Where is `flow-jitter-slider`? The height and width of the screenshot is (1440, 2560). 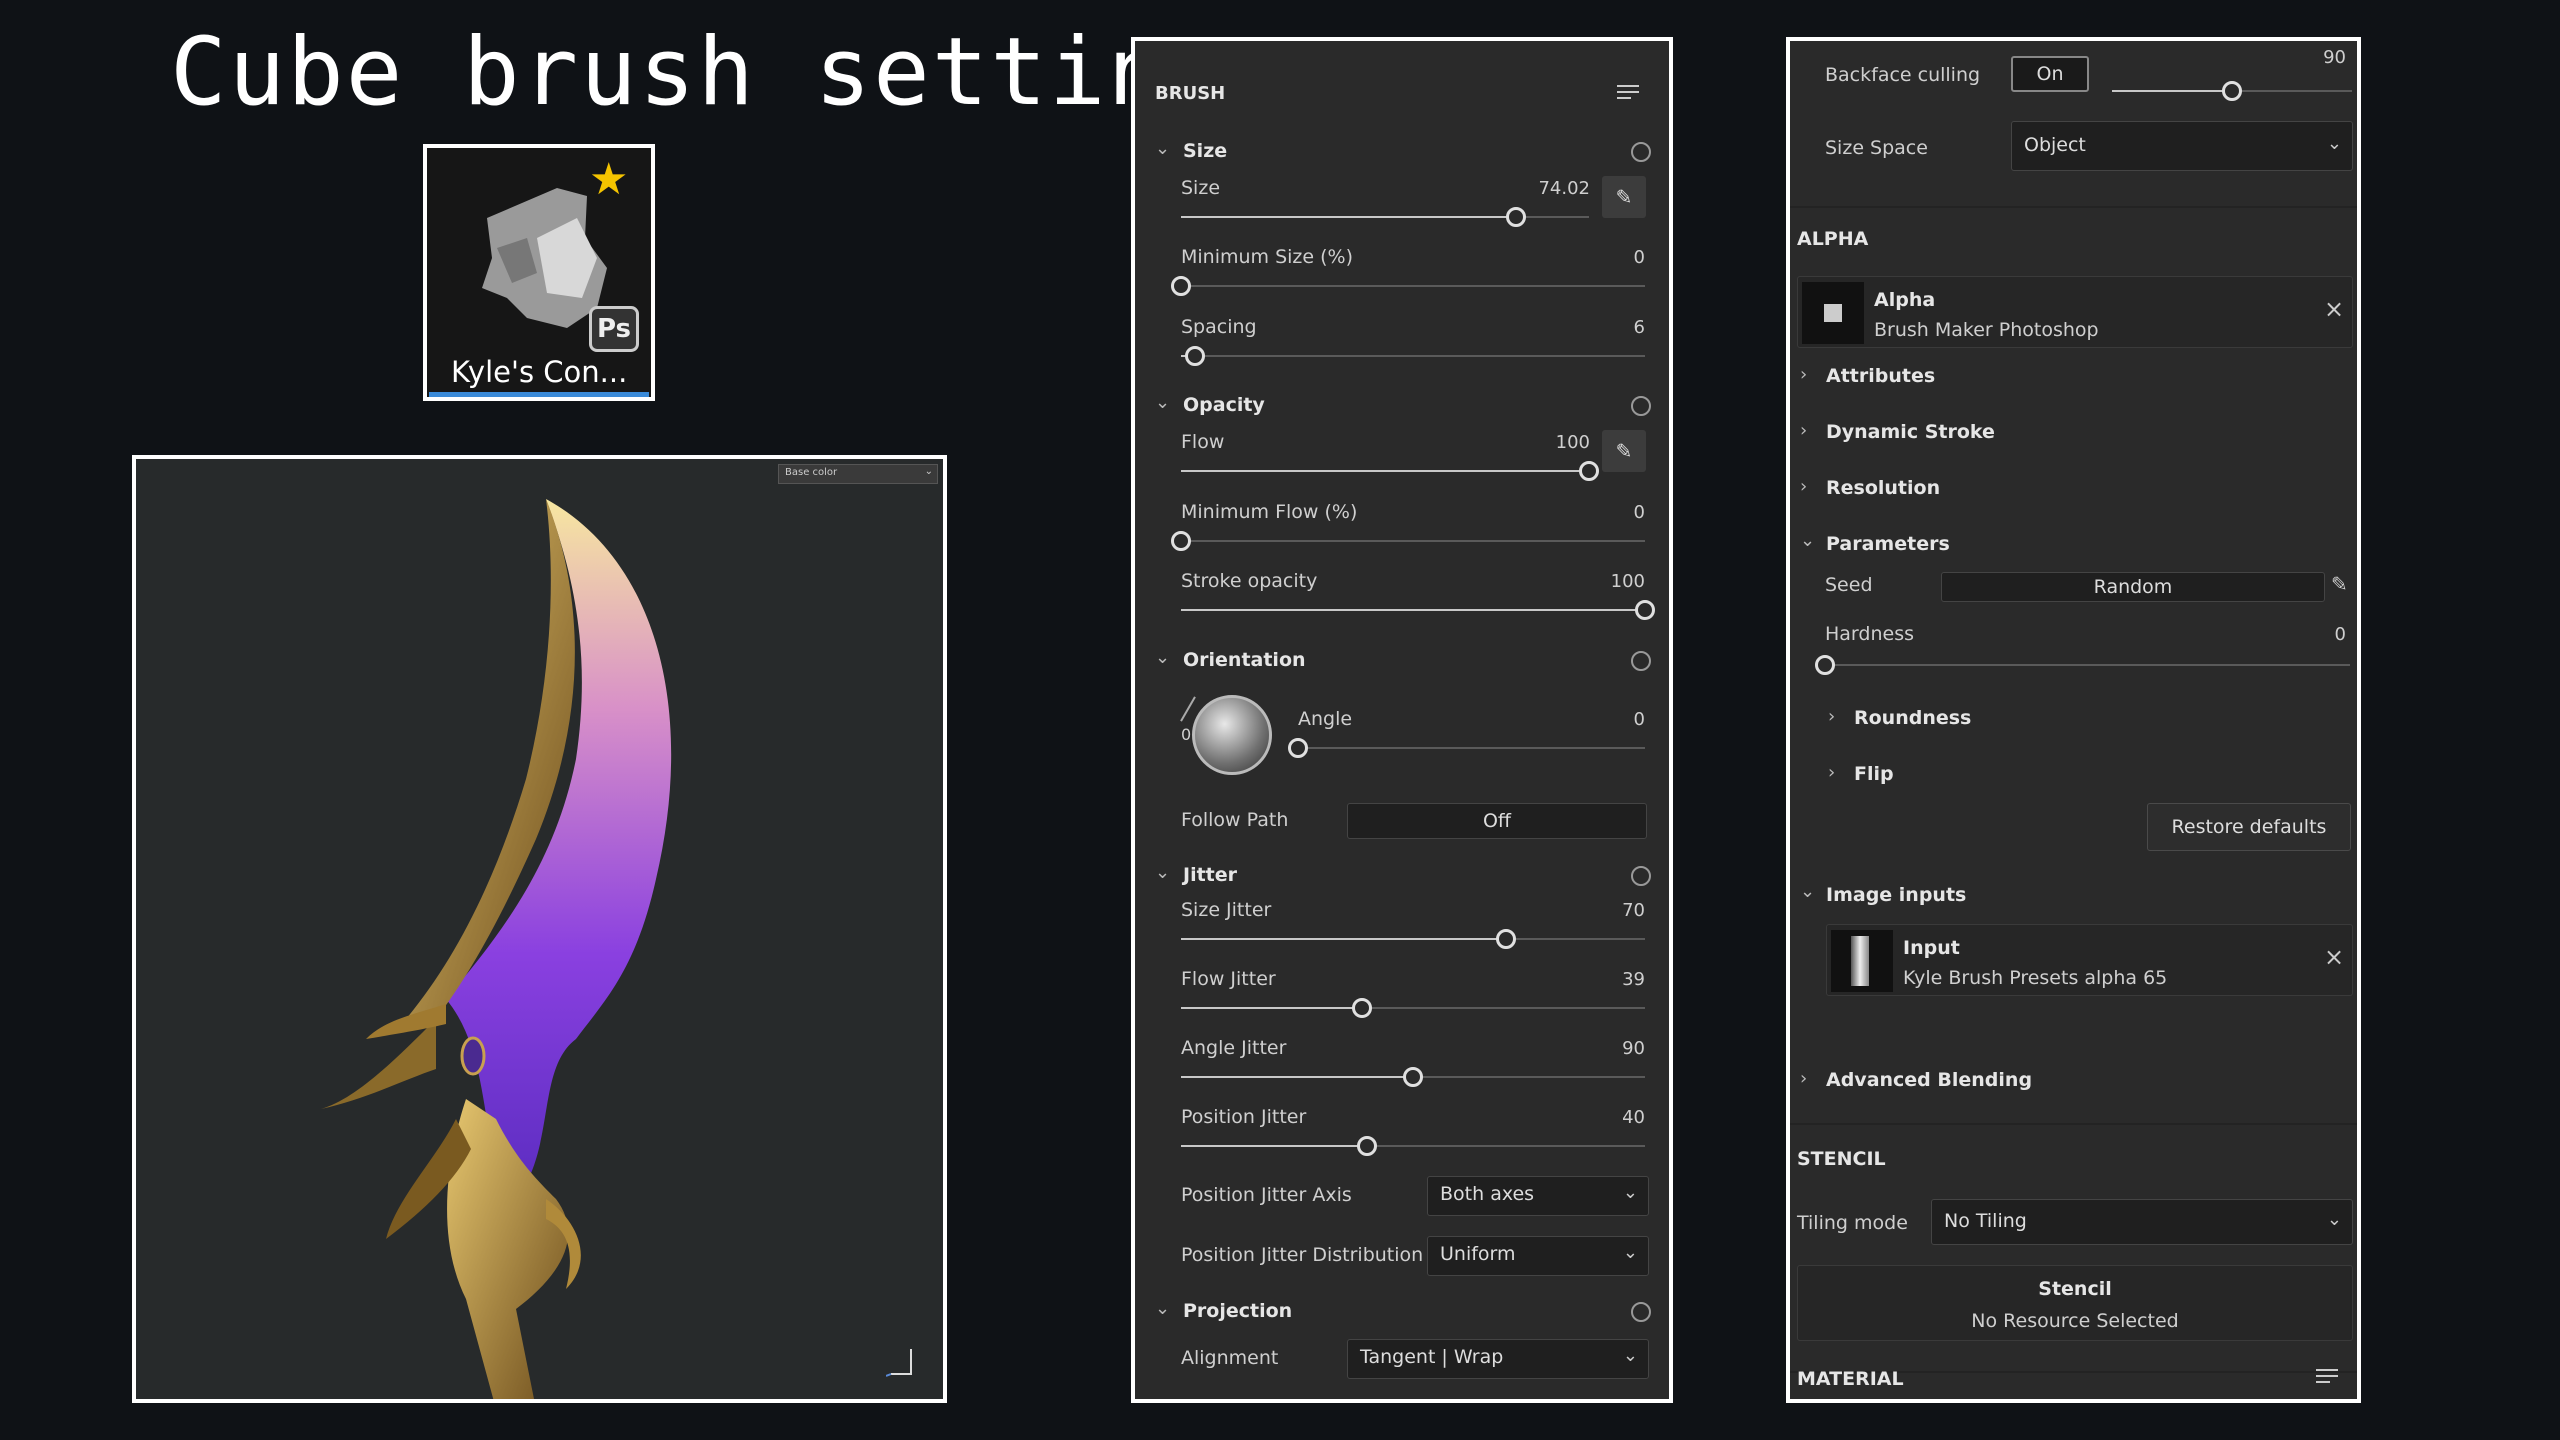 flow-jitter-slider is located at coordinates (1413, 1008).